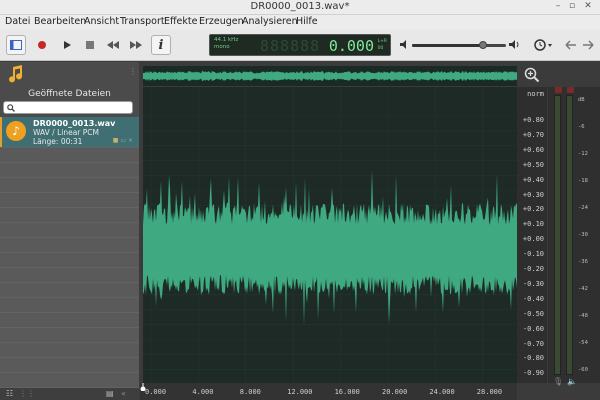 The image size is (600, 400). What do you see at coordinates (156, 392) in the screenshot?
I see `time-label: 0.000` at bounding box center [156, 392].